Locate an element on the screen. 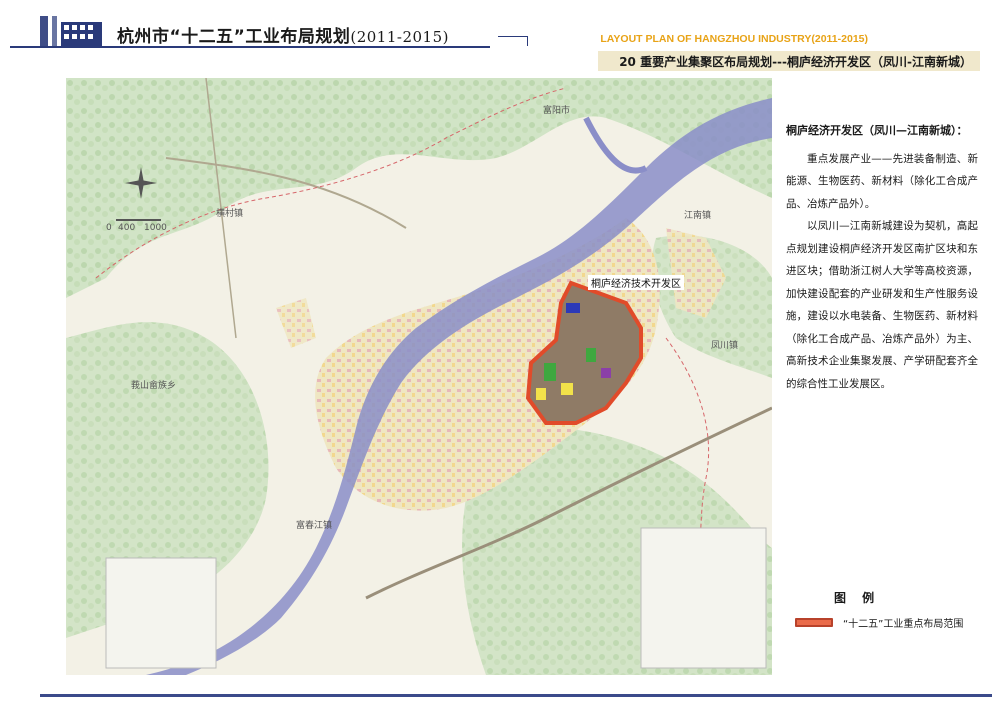 The image size is (1000, 718). legend-zone-swatch is located at coordinates (814, 622).